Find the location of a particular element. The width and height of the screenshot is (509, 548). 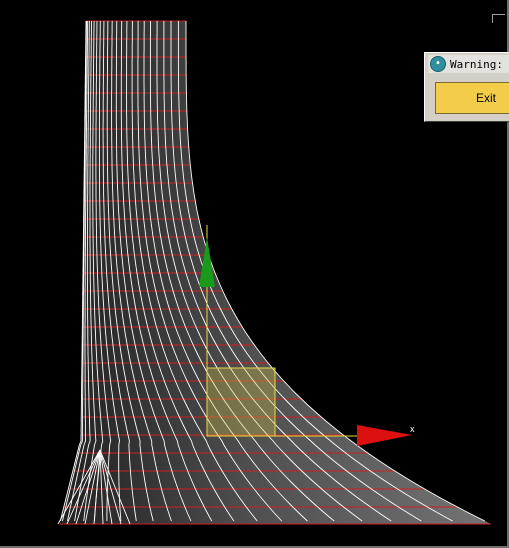

warning-dialog: • Warning: Exit is located at coordinates (466, 87).